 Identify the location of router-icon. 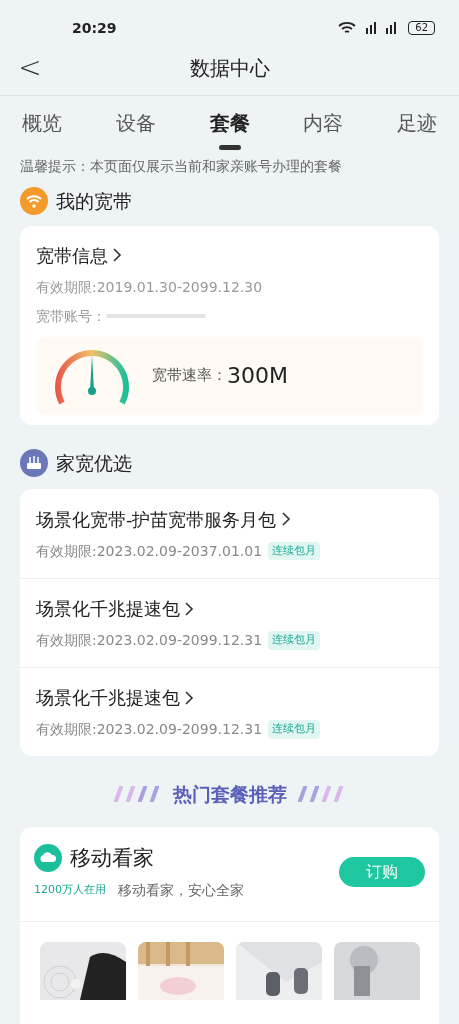
(34, 462).